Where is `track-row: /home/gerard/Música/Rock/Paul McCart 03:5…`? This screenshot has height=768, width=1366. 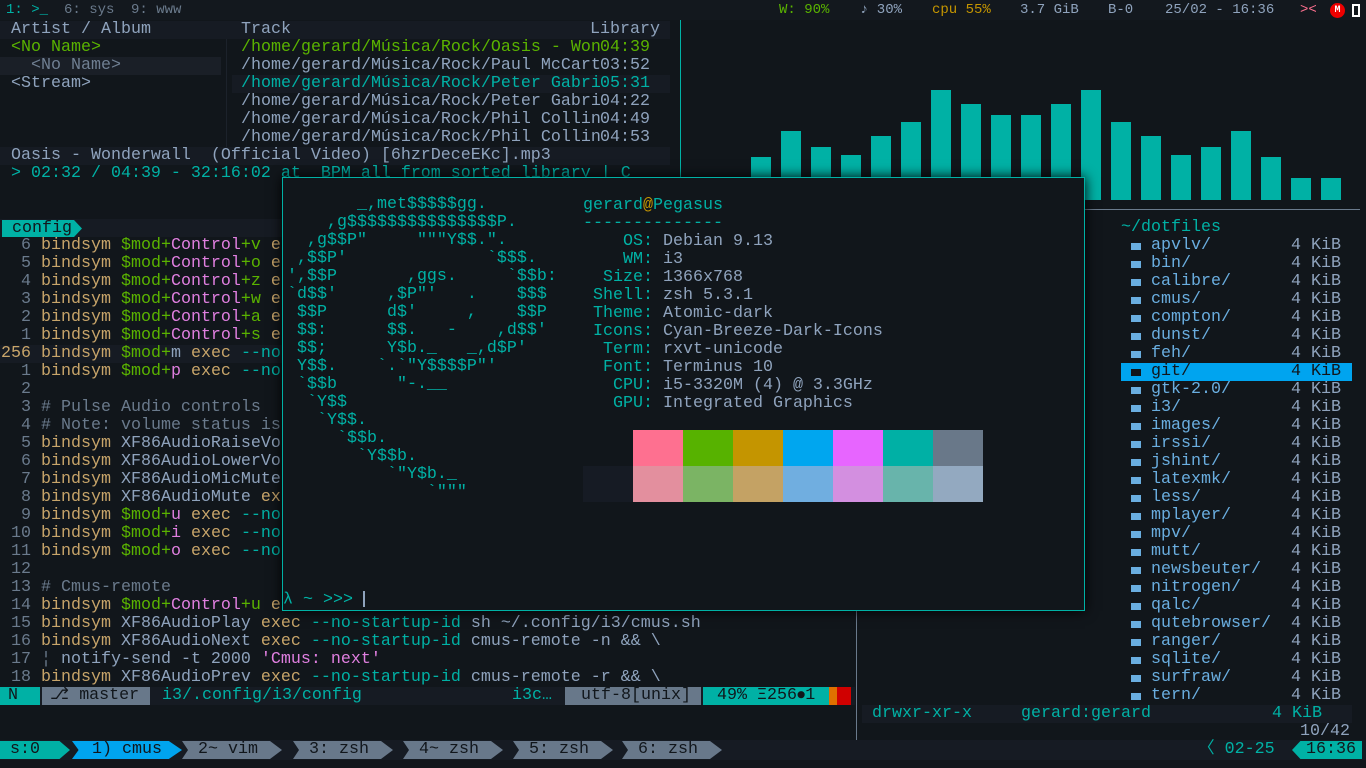
track-row: /home/gerard/Música/Rock/Paul McCart 03:5… is located at coordinates (451, 66).